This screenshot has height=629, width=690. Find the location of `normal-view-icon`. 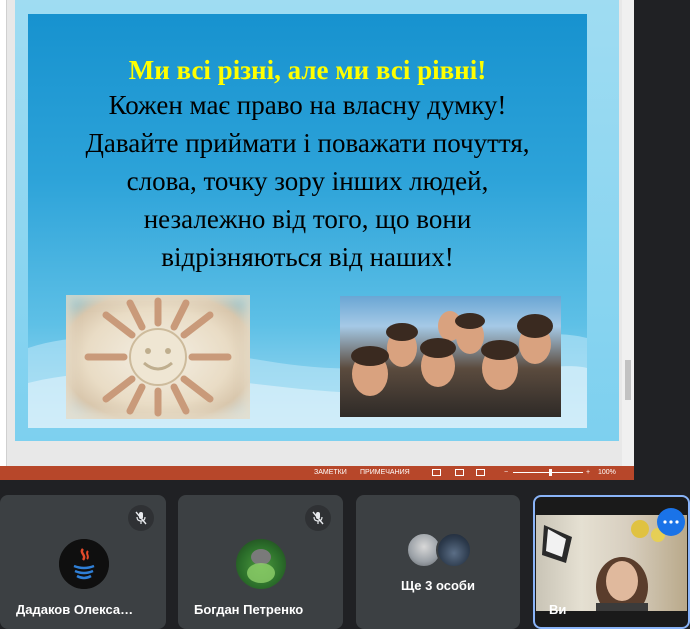

normal-view-icon is located at coordinates (436, 472).